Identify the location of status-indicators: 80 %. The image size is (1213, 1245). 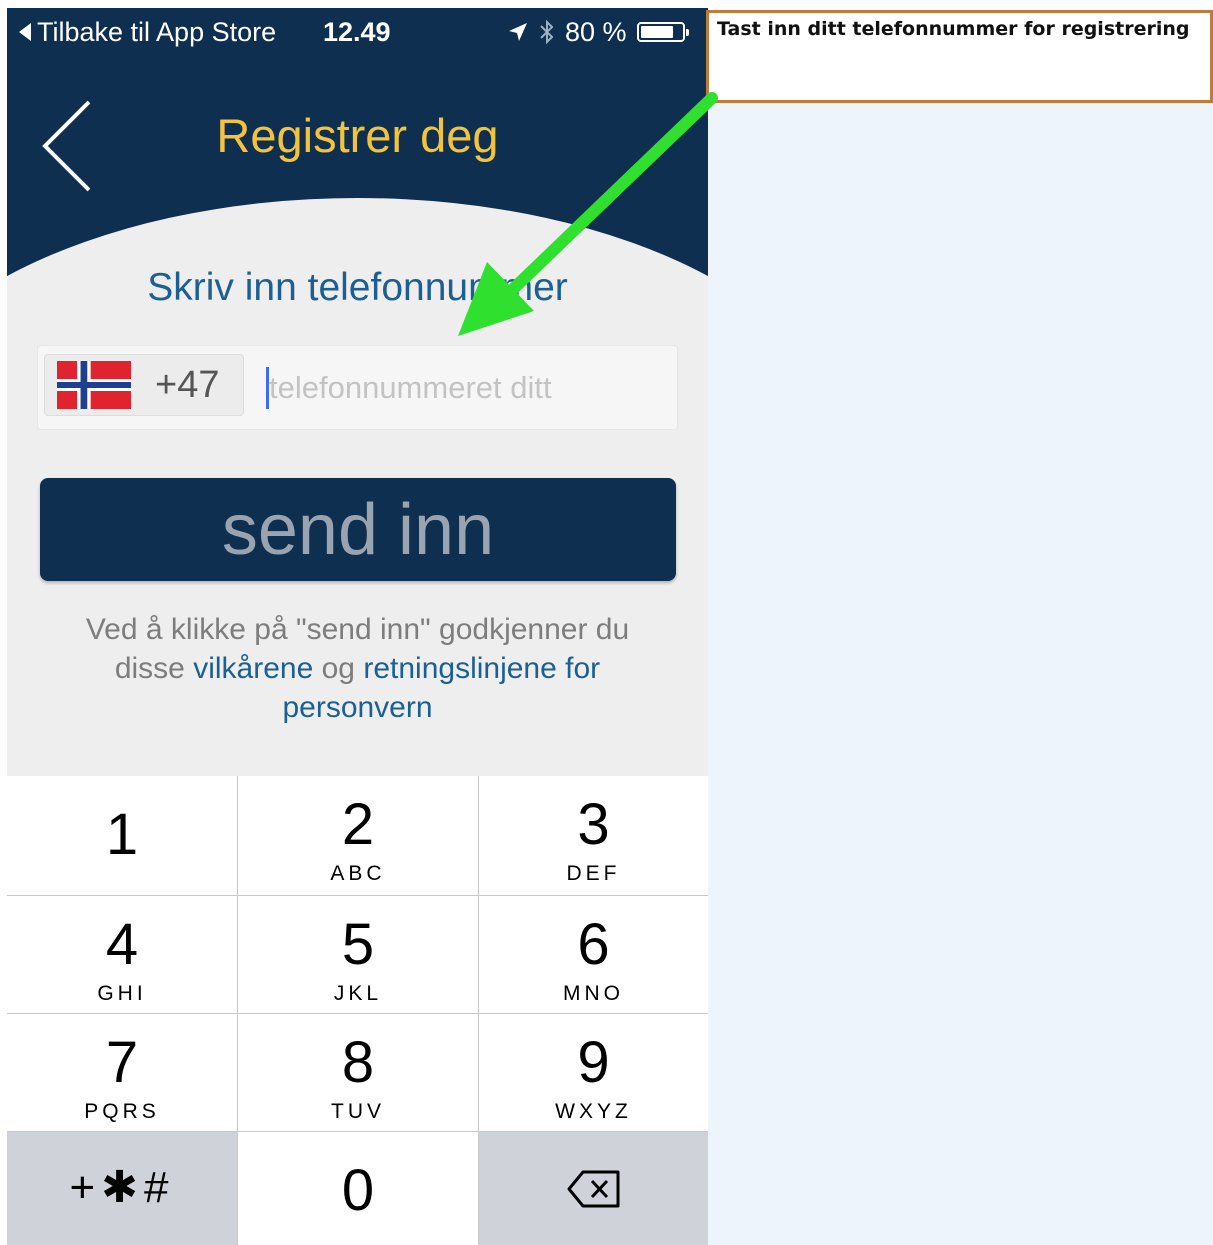
(598, 32).